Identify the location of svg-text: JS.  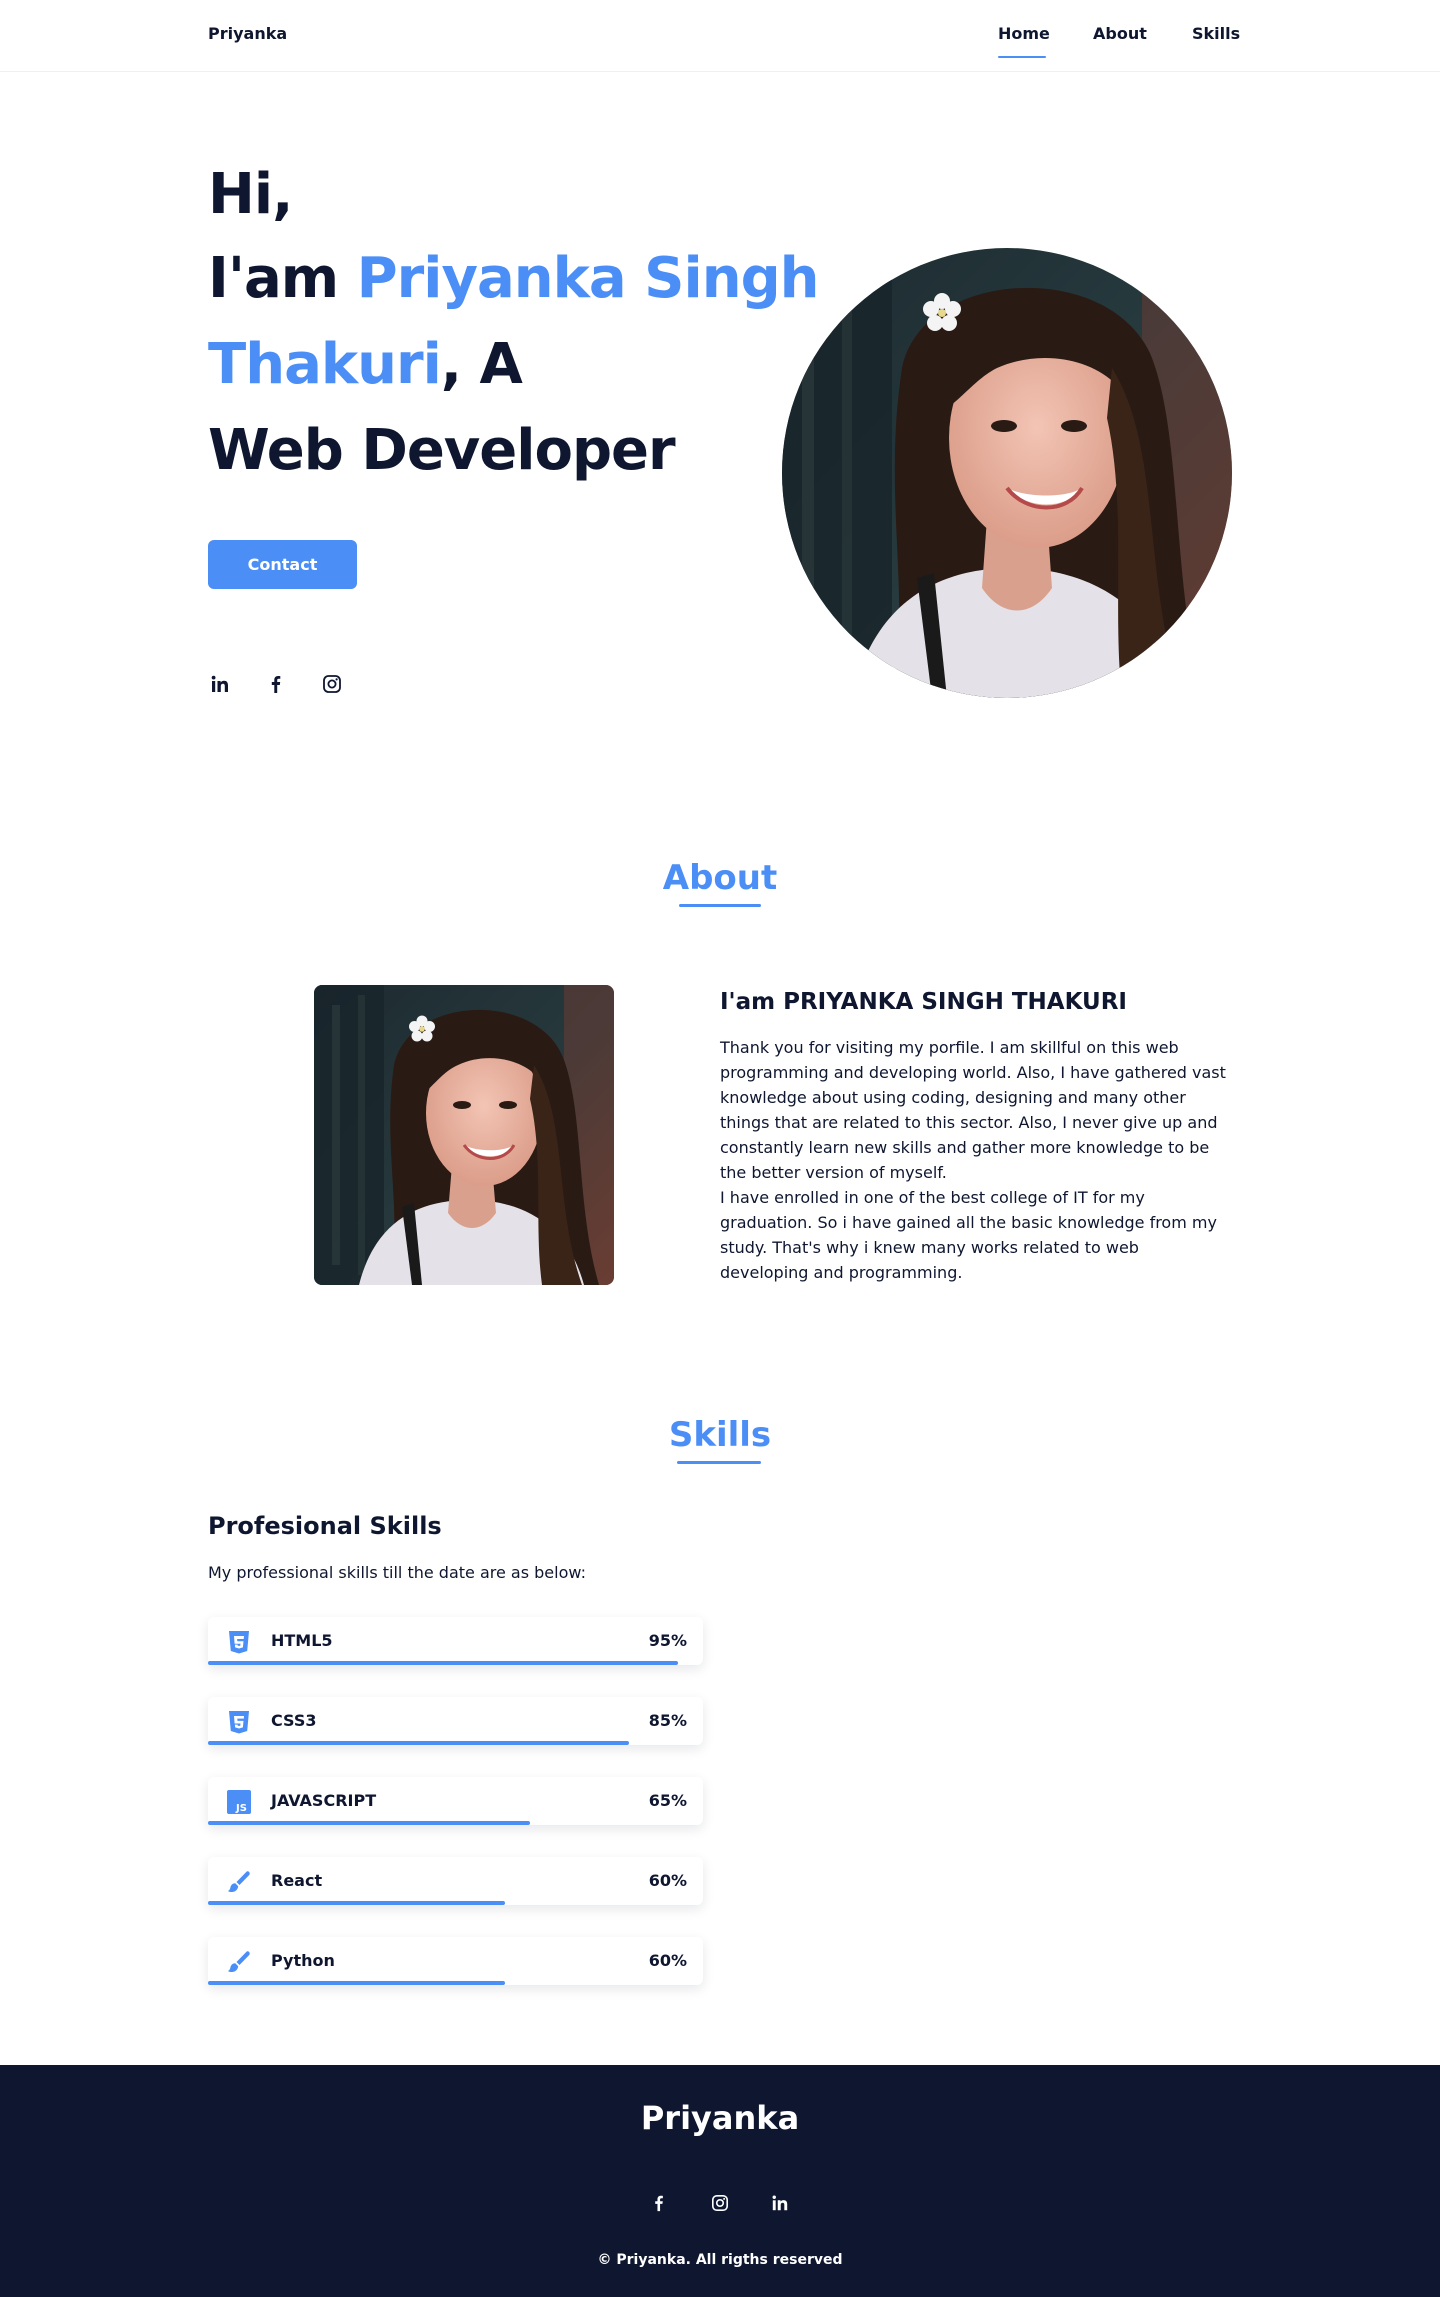
(241, 1808).